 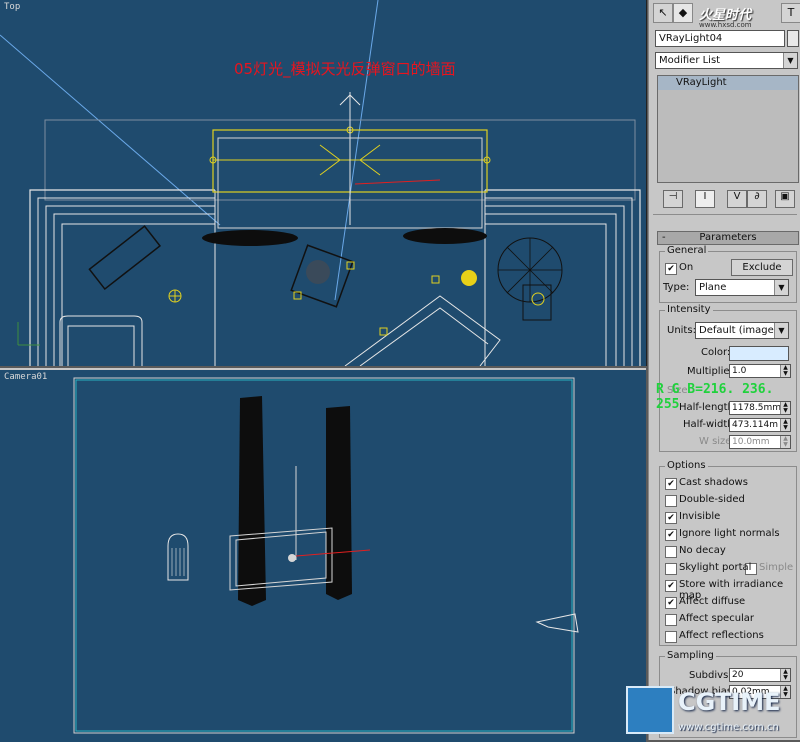 What do you see at coordinates (345, 69) in the screenshot?
I see `annotation-text: 05灯光_模拟天光反弹窗口的墙面` at bounding box center [345, 69].